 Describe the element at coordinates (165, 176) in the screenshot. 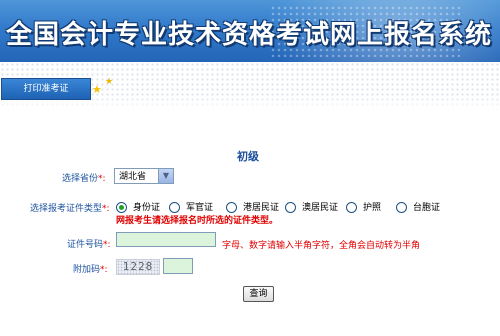

I see `chevron-down-icon: ▼` at that location.